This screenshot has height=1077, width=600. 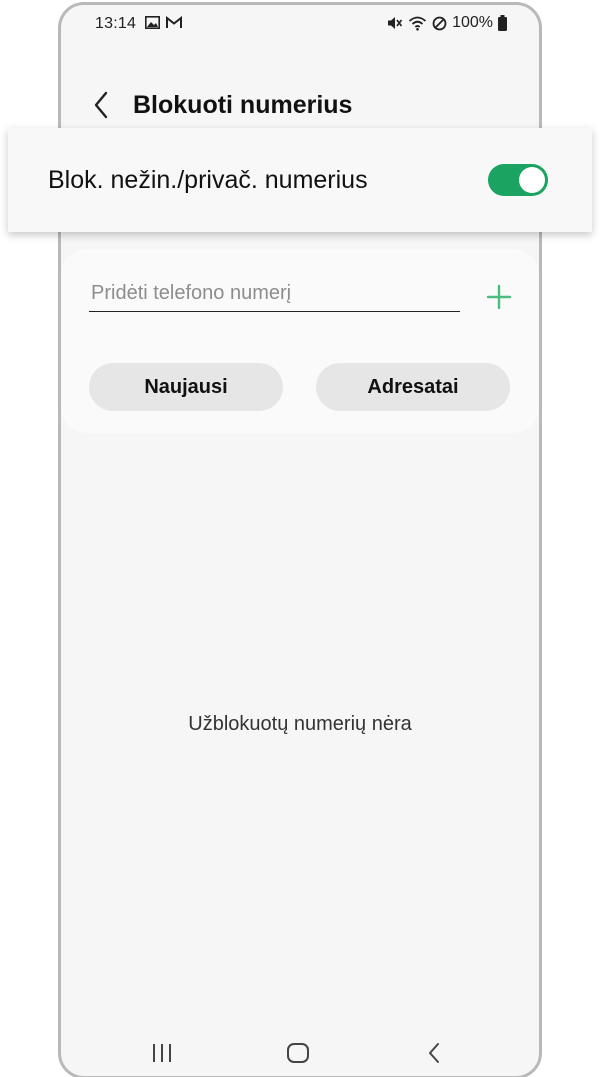 I want to click on home-icon, so click(x=298, y=1053).